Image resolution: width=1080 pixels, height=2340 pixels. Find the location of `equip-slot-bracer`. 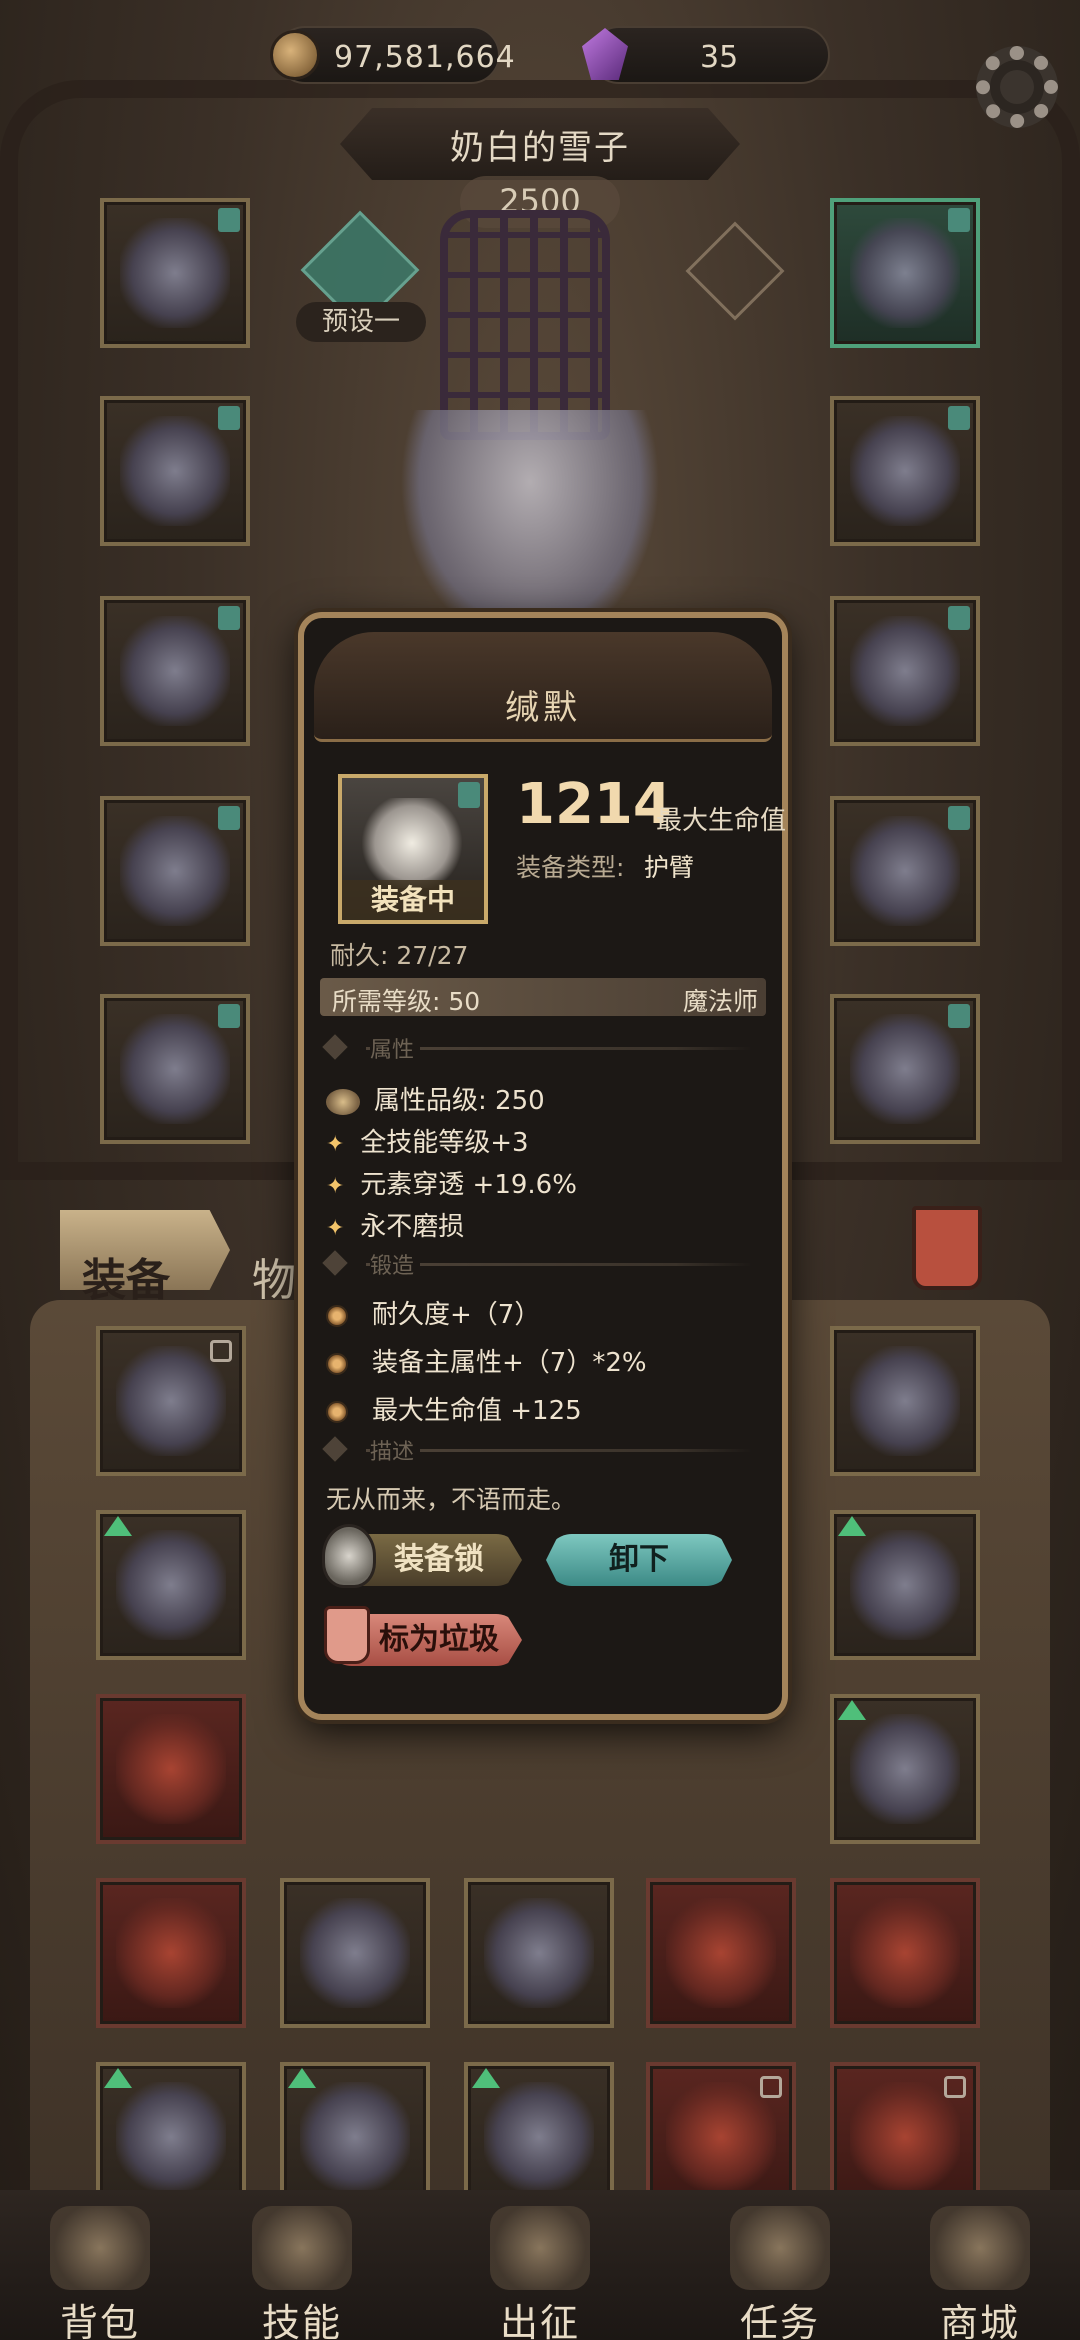

equip-slot-bracer is located at coordinates (175, 671).